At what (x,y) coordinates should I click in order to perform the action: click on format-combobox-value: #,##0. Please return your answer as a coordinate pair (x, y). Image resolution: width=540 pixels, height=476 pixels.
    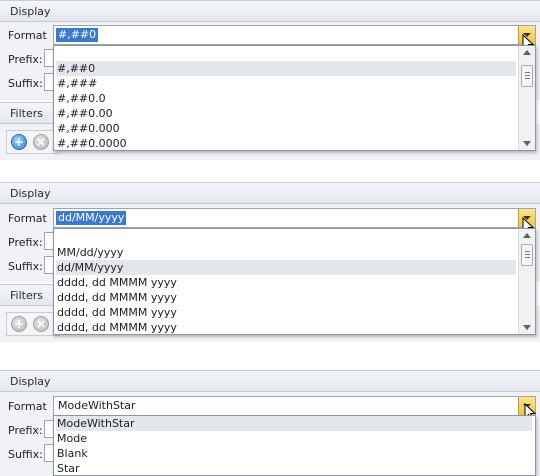
    Looking at the image, I should click on (77, 35).